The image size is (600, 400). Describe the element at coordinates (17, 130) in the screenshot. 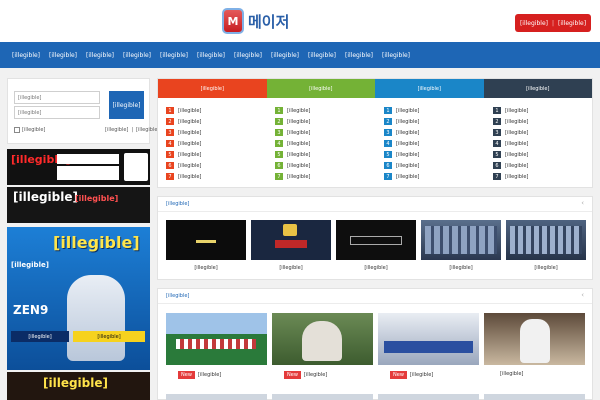

I see `remember-checkbox` at that location.